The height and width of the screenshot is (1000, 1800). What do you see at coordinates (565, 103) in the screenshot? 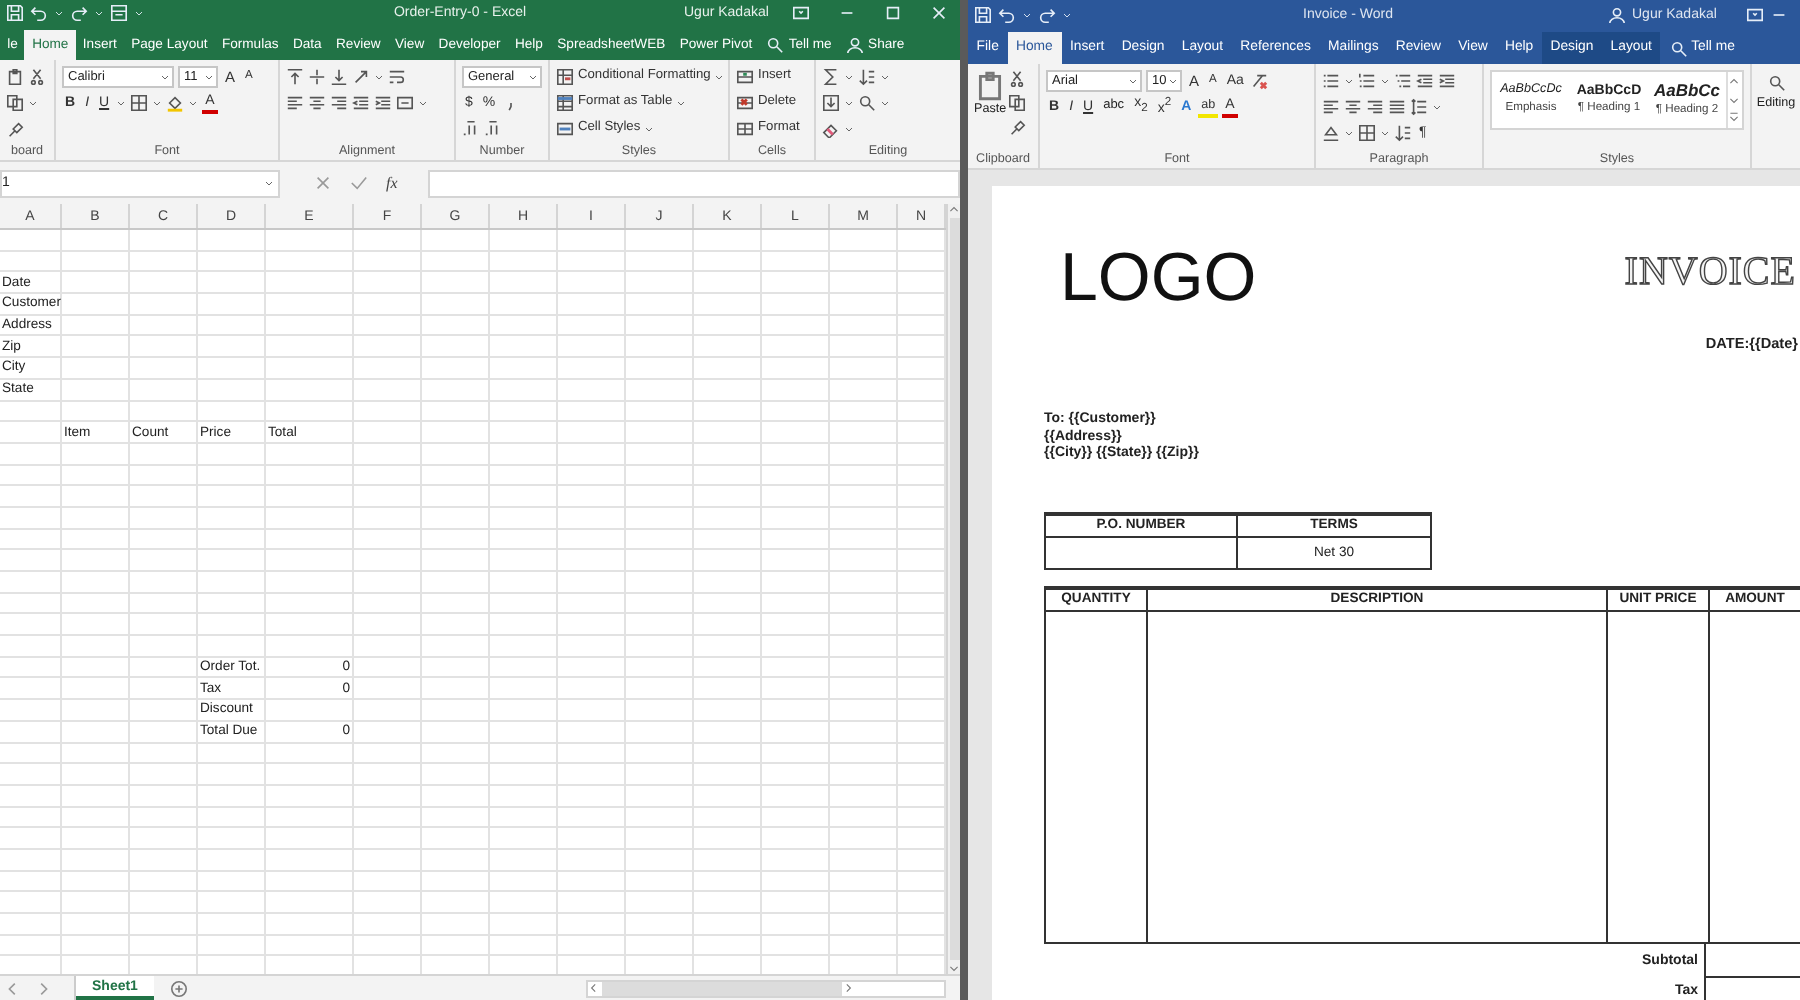
I see `format-table-icon` at bounding box center [565, 103].